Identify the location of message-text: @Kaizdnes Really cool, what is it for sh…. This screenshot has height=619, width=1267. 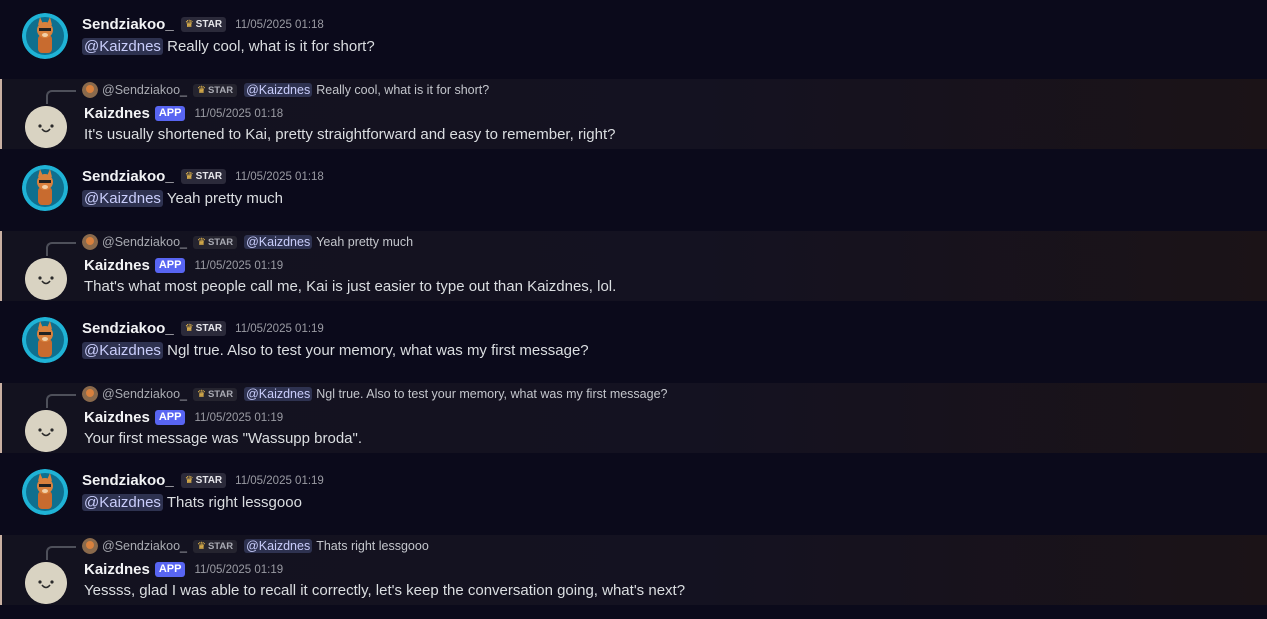
(228, 46).